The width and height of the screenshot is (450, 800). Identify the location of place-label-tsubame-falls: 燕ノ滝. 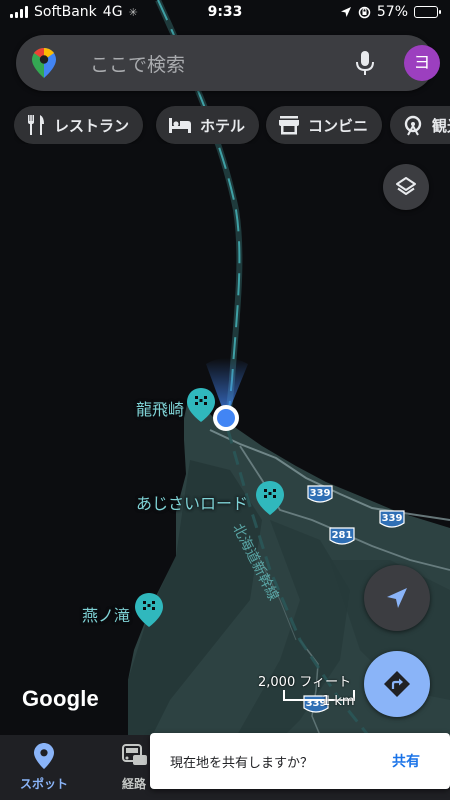
(106, 614).